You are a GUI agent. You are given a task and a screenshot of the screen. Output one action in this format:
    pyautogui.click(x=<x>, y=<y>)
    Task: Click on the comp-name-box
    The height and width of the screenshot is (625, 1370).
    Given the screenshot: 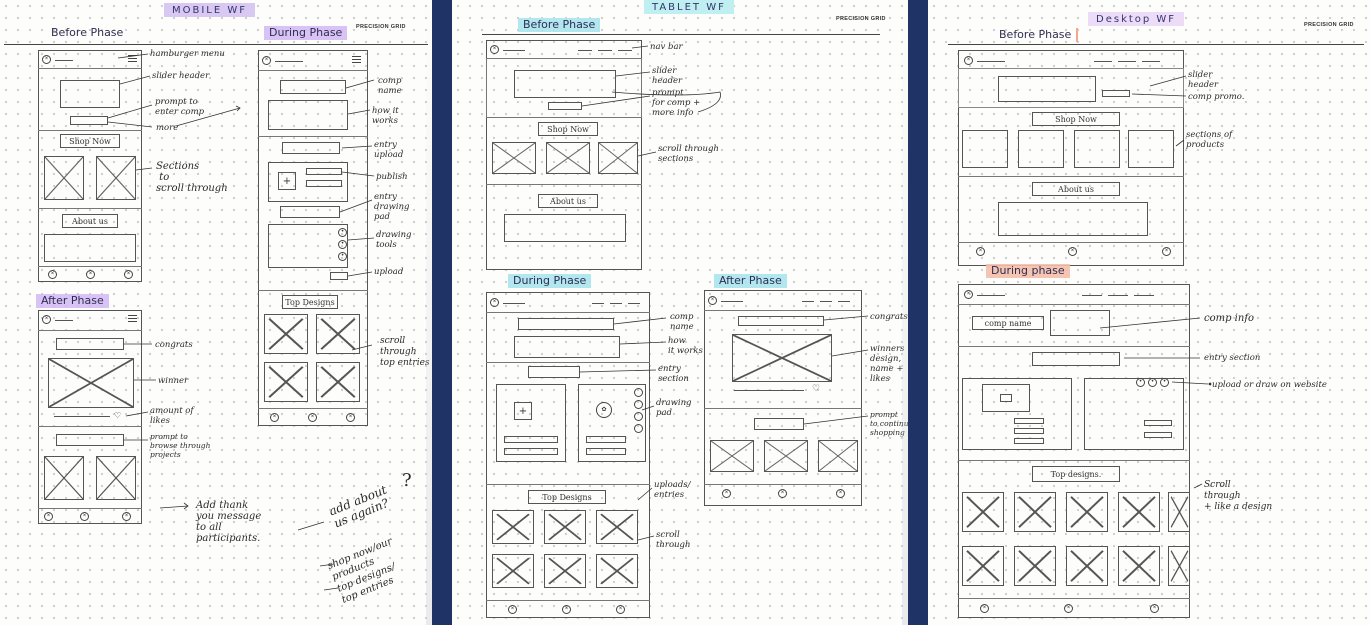 What is the action you would take?
    pyautogui.click(x=313, y=87)
    